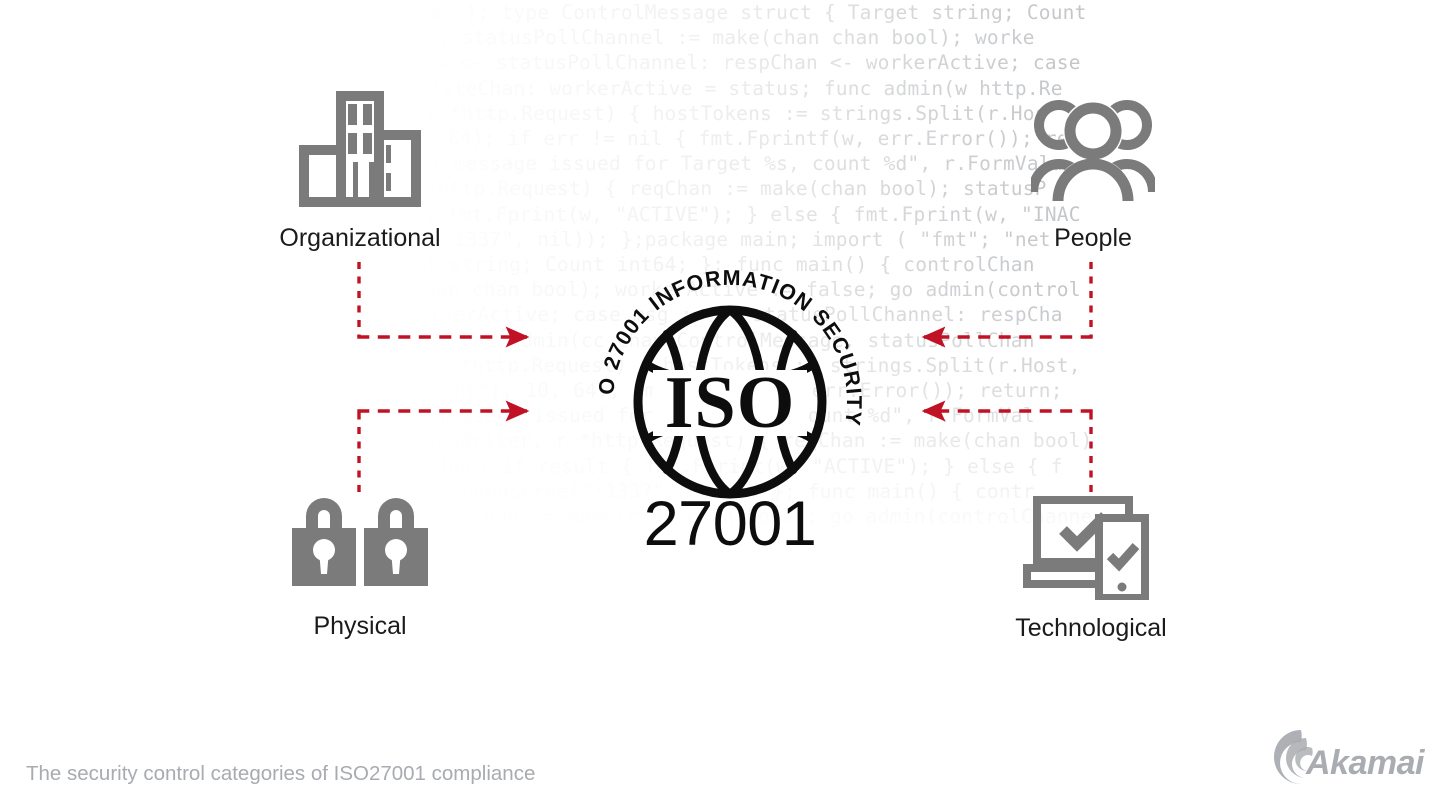 This screenshot has height=810, width=1440. I want to click on office-buildings-icon, so click(360, 149).